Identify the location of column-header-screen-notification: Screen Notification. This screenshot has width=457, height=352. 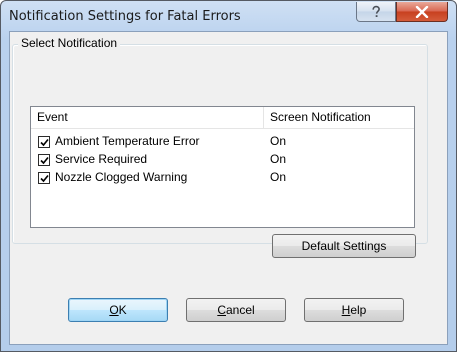
(339, 118).